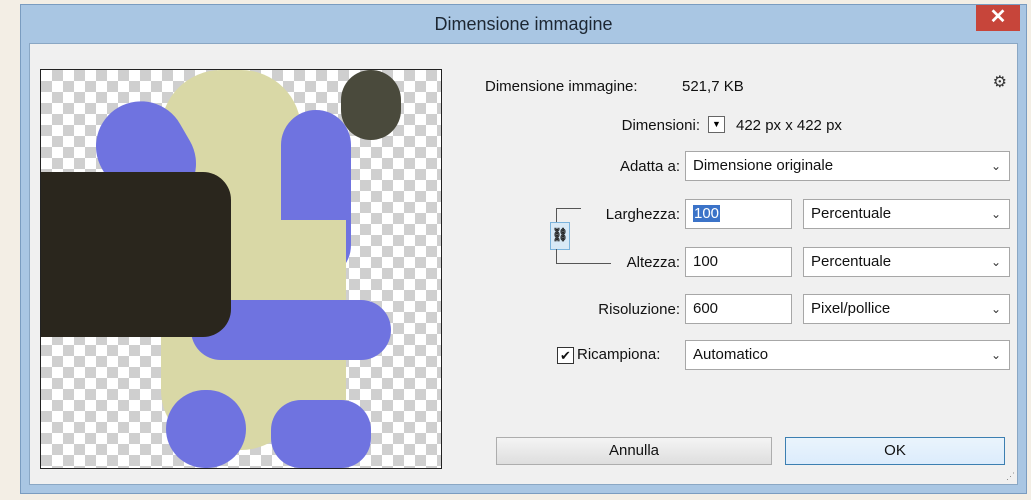 The width and height of the screenshot is (1031, 500). What do you see at coordinates (618, 354) in the screenshot?
I see `resample-label: Ricampiona:` at bounding box center [618, 354].